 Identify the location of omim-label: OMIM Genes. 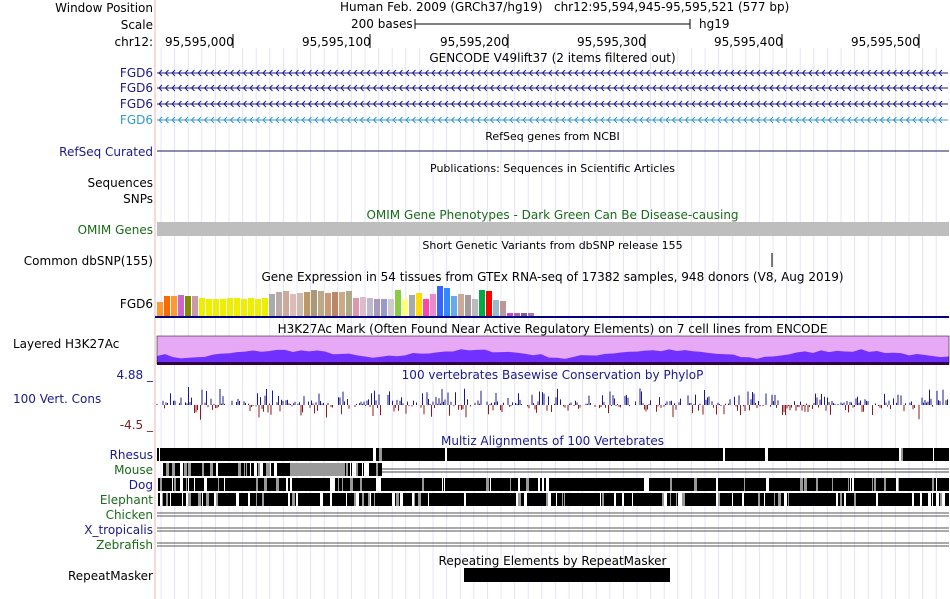
(115, 230).